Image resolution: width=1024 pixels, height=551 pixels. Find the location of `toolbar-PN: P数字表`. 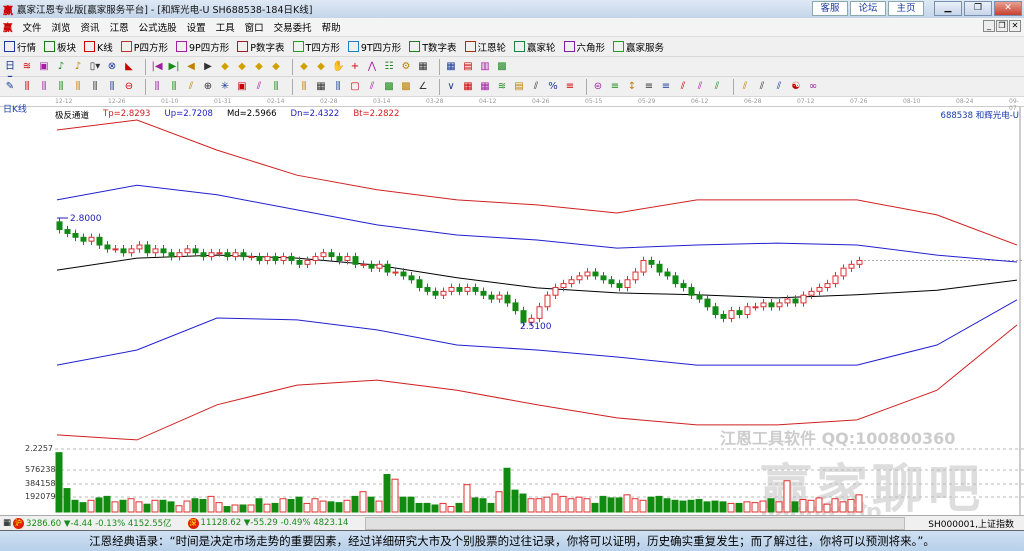

toolbar-PN: P数字表 is located at coordinates (261, 47).